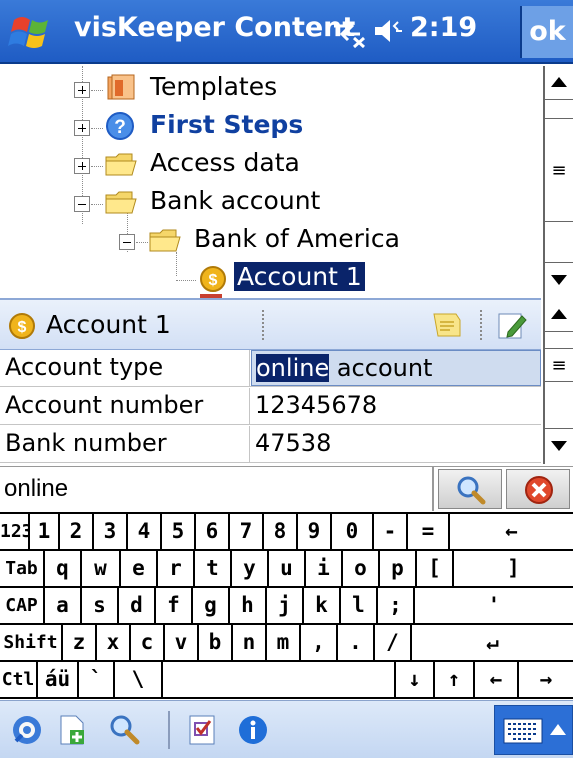 This screenshot has width=573, height=758. What do you see at coordinates (137, 605) in the screenshot?
I see `keyboard-key: d` at bounding box center [137, 605].